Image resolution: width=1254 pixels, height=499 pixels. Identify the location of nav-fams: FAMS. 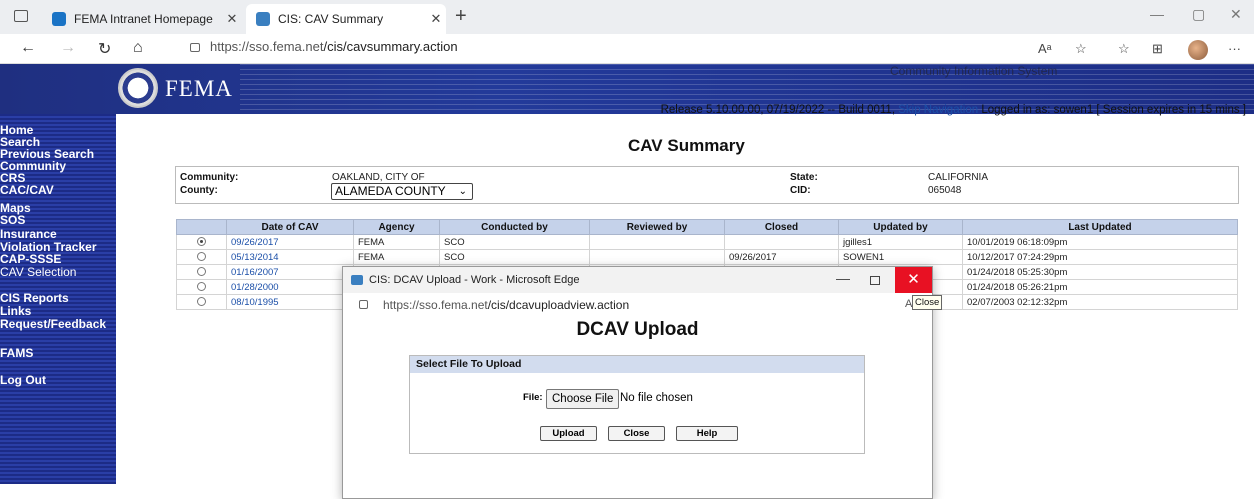
(16, 353).